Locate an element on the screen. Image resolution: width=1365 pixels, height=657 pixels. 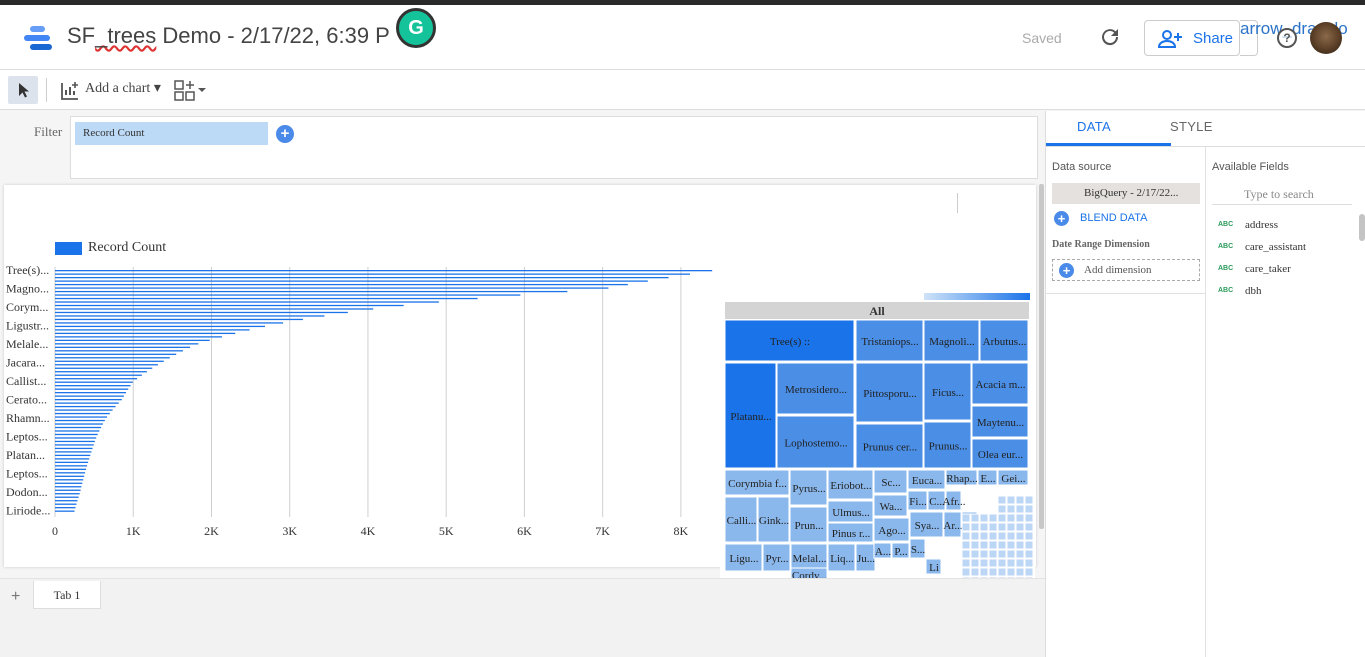
share-button: Share is located at coordinates (1192, 38).